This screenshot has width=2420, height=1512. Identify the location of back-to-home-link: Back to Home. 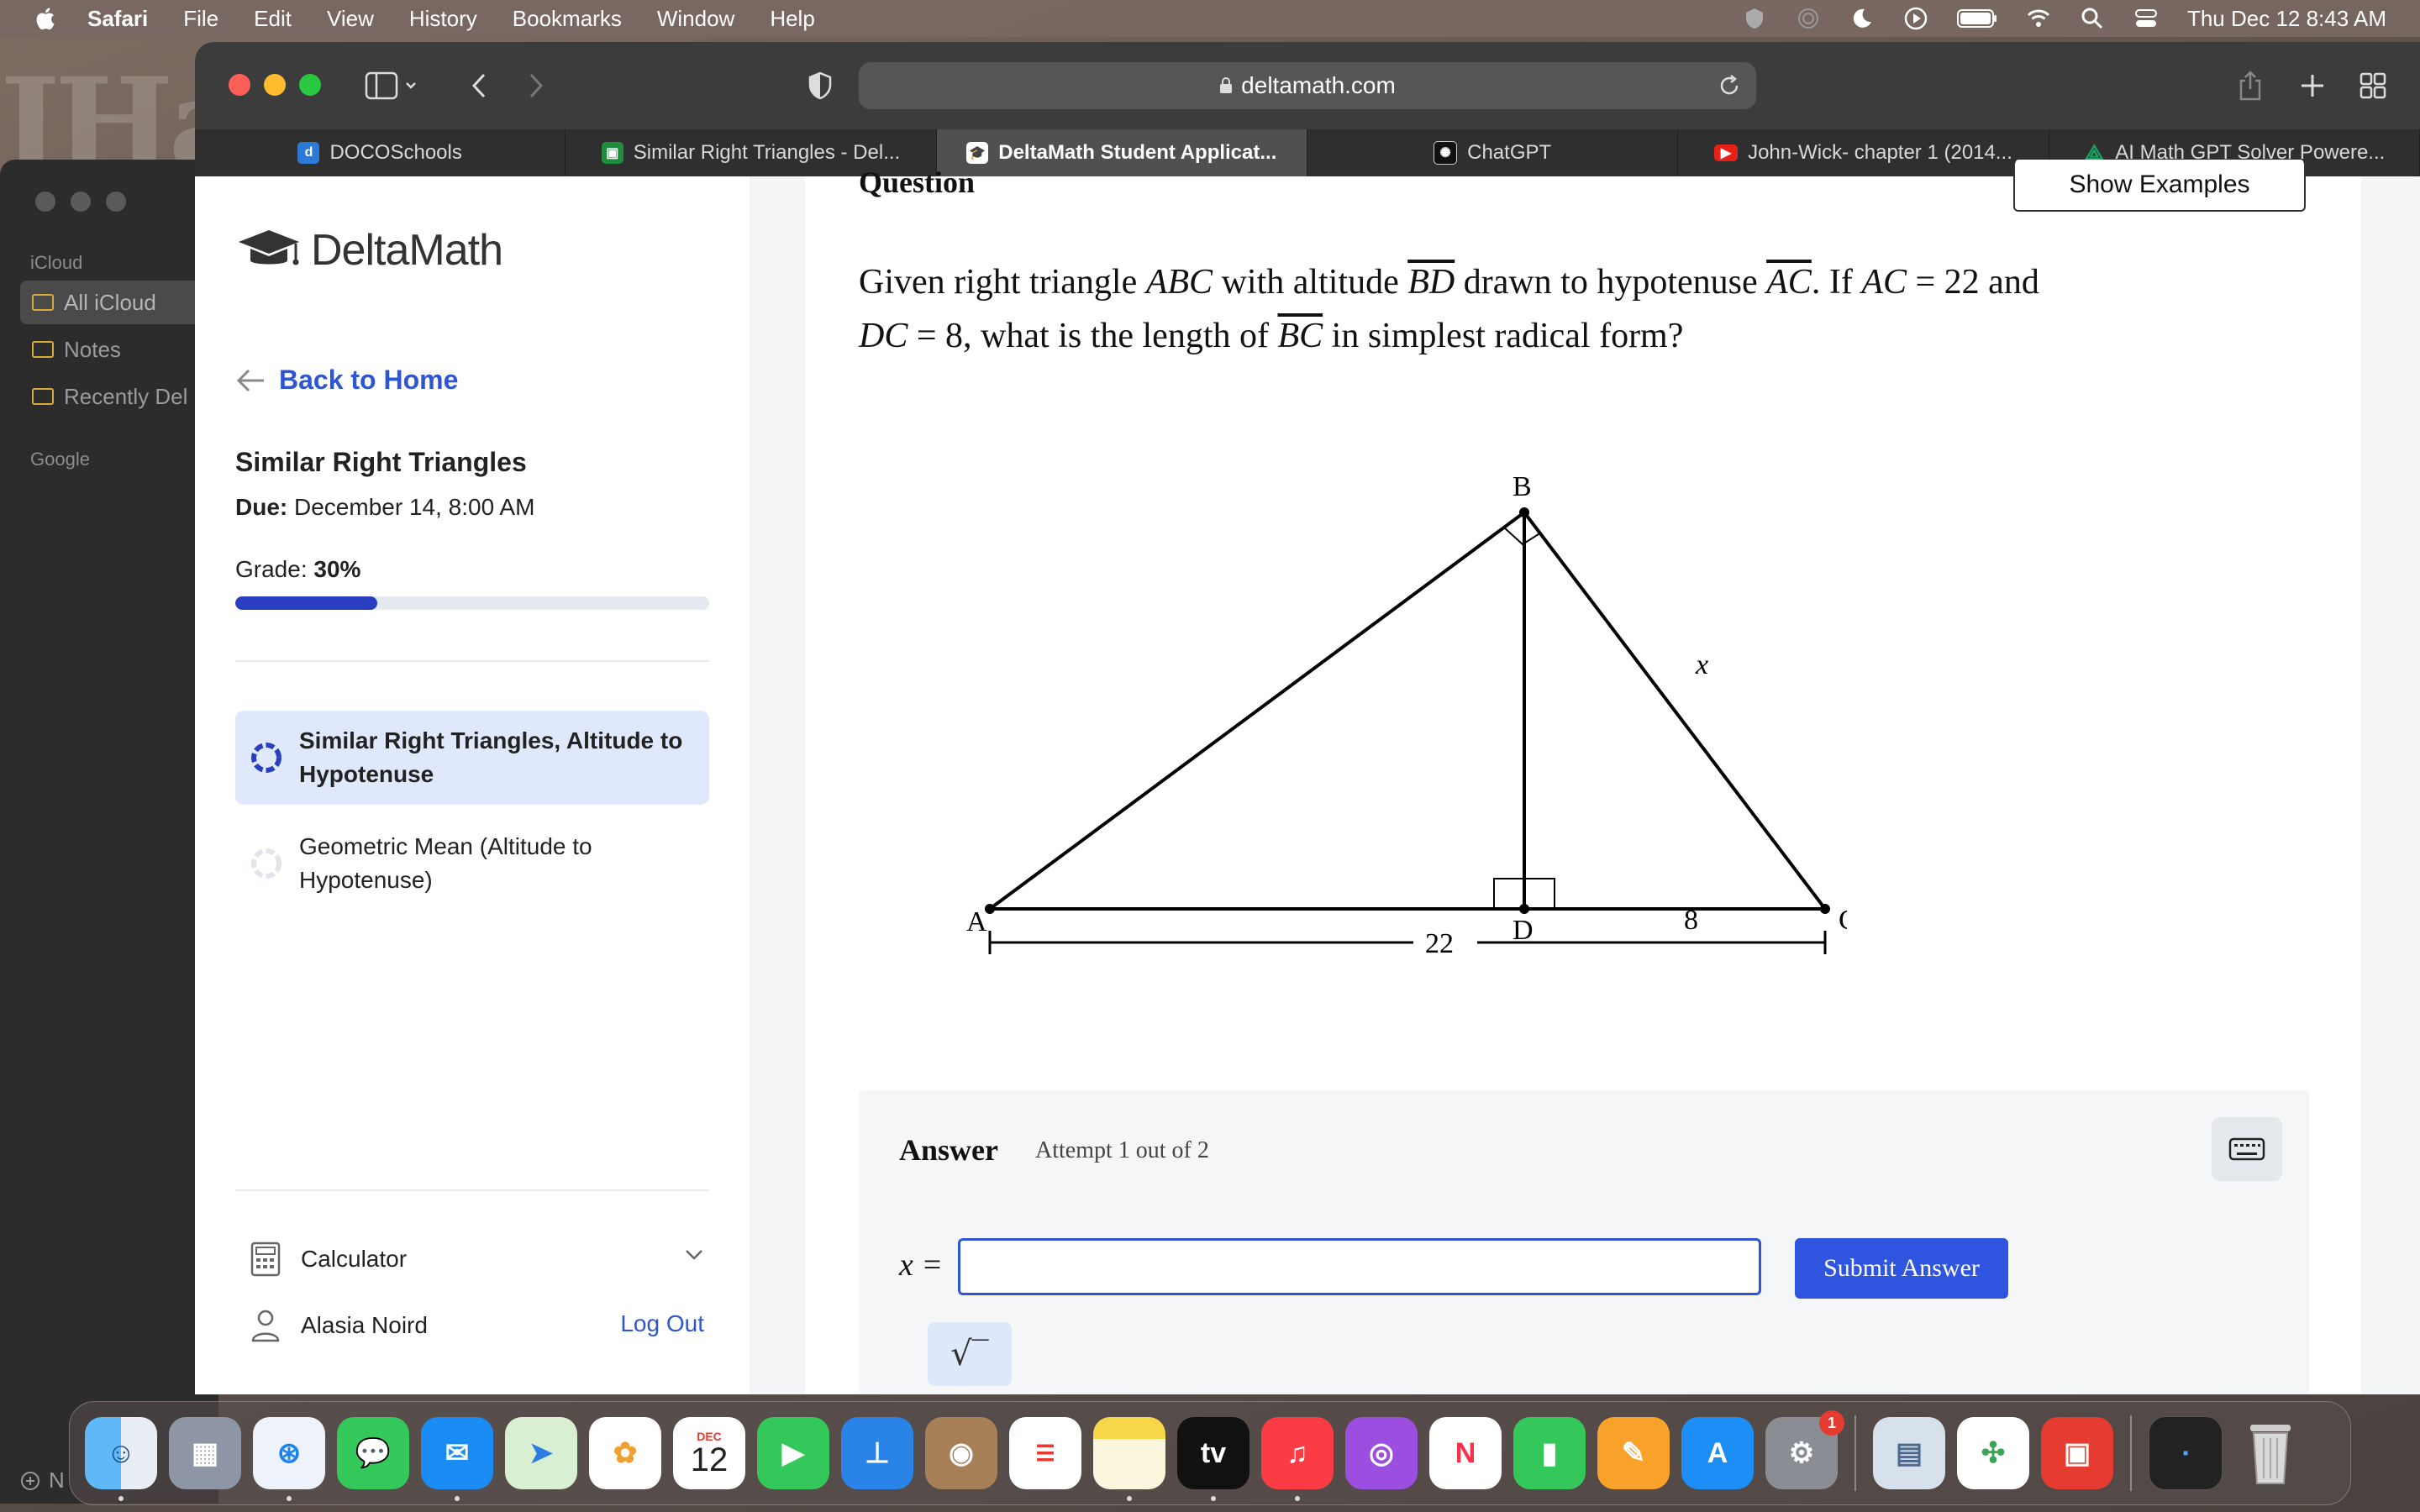
(346, 380).